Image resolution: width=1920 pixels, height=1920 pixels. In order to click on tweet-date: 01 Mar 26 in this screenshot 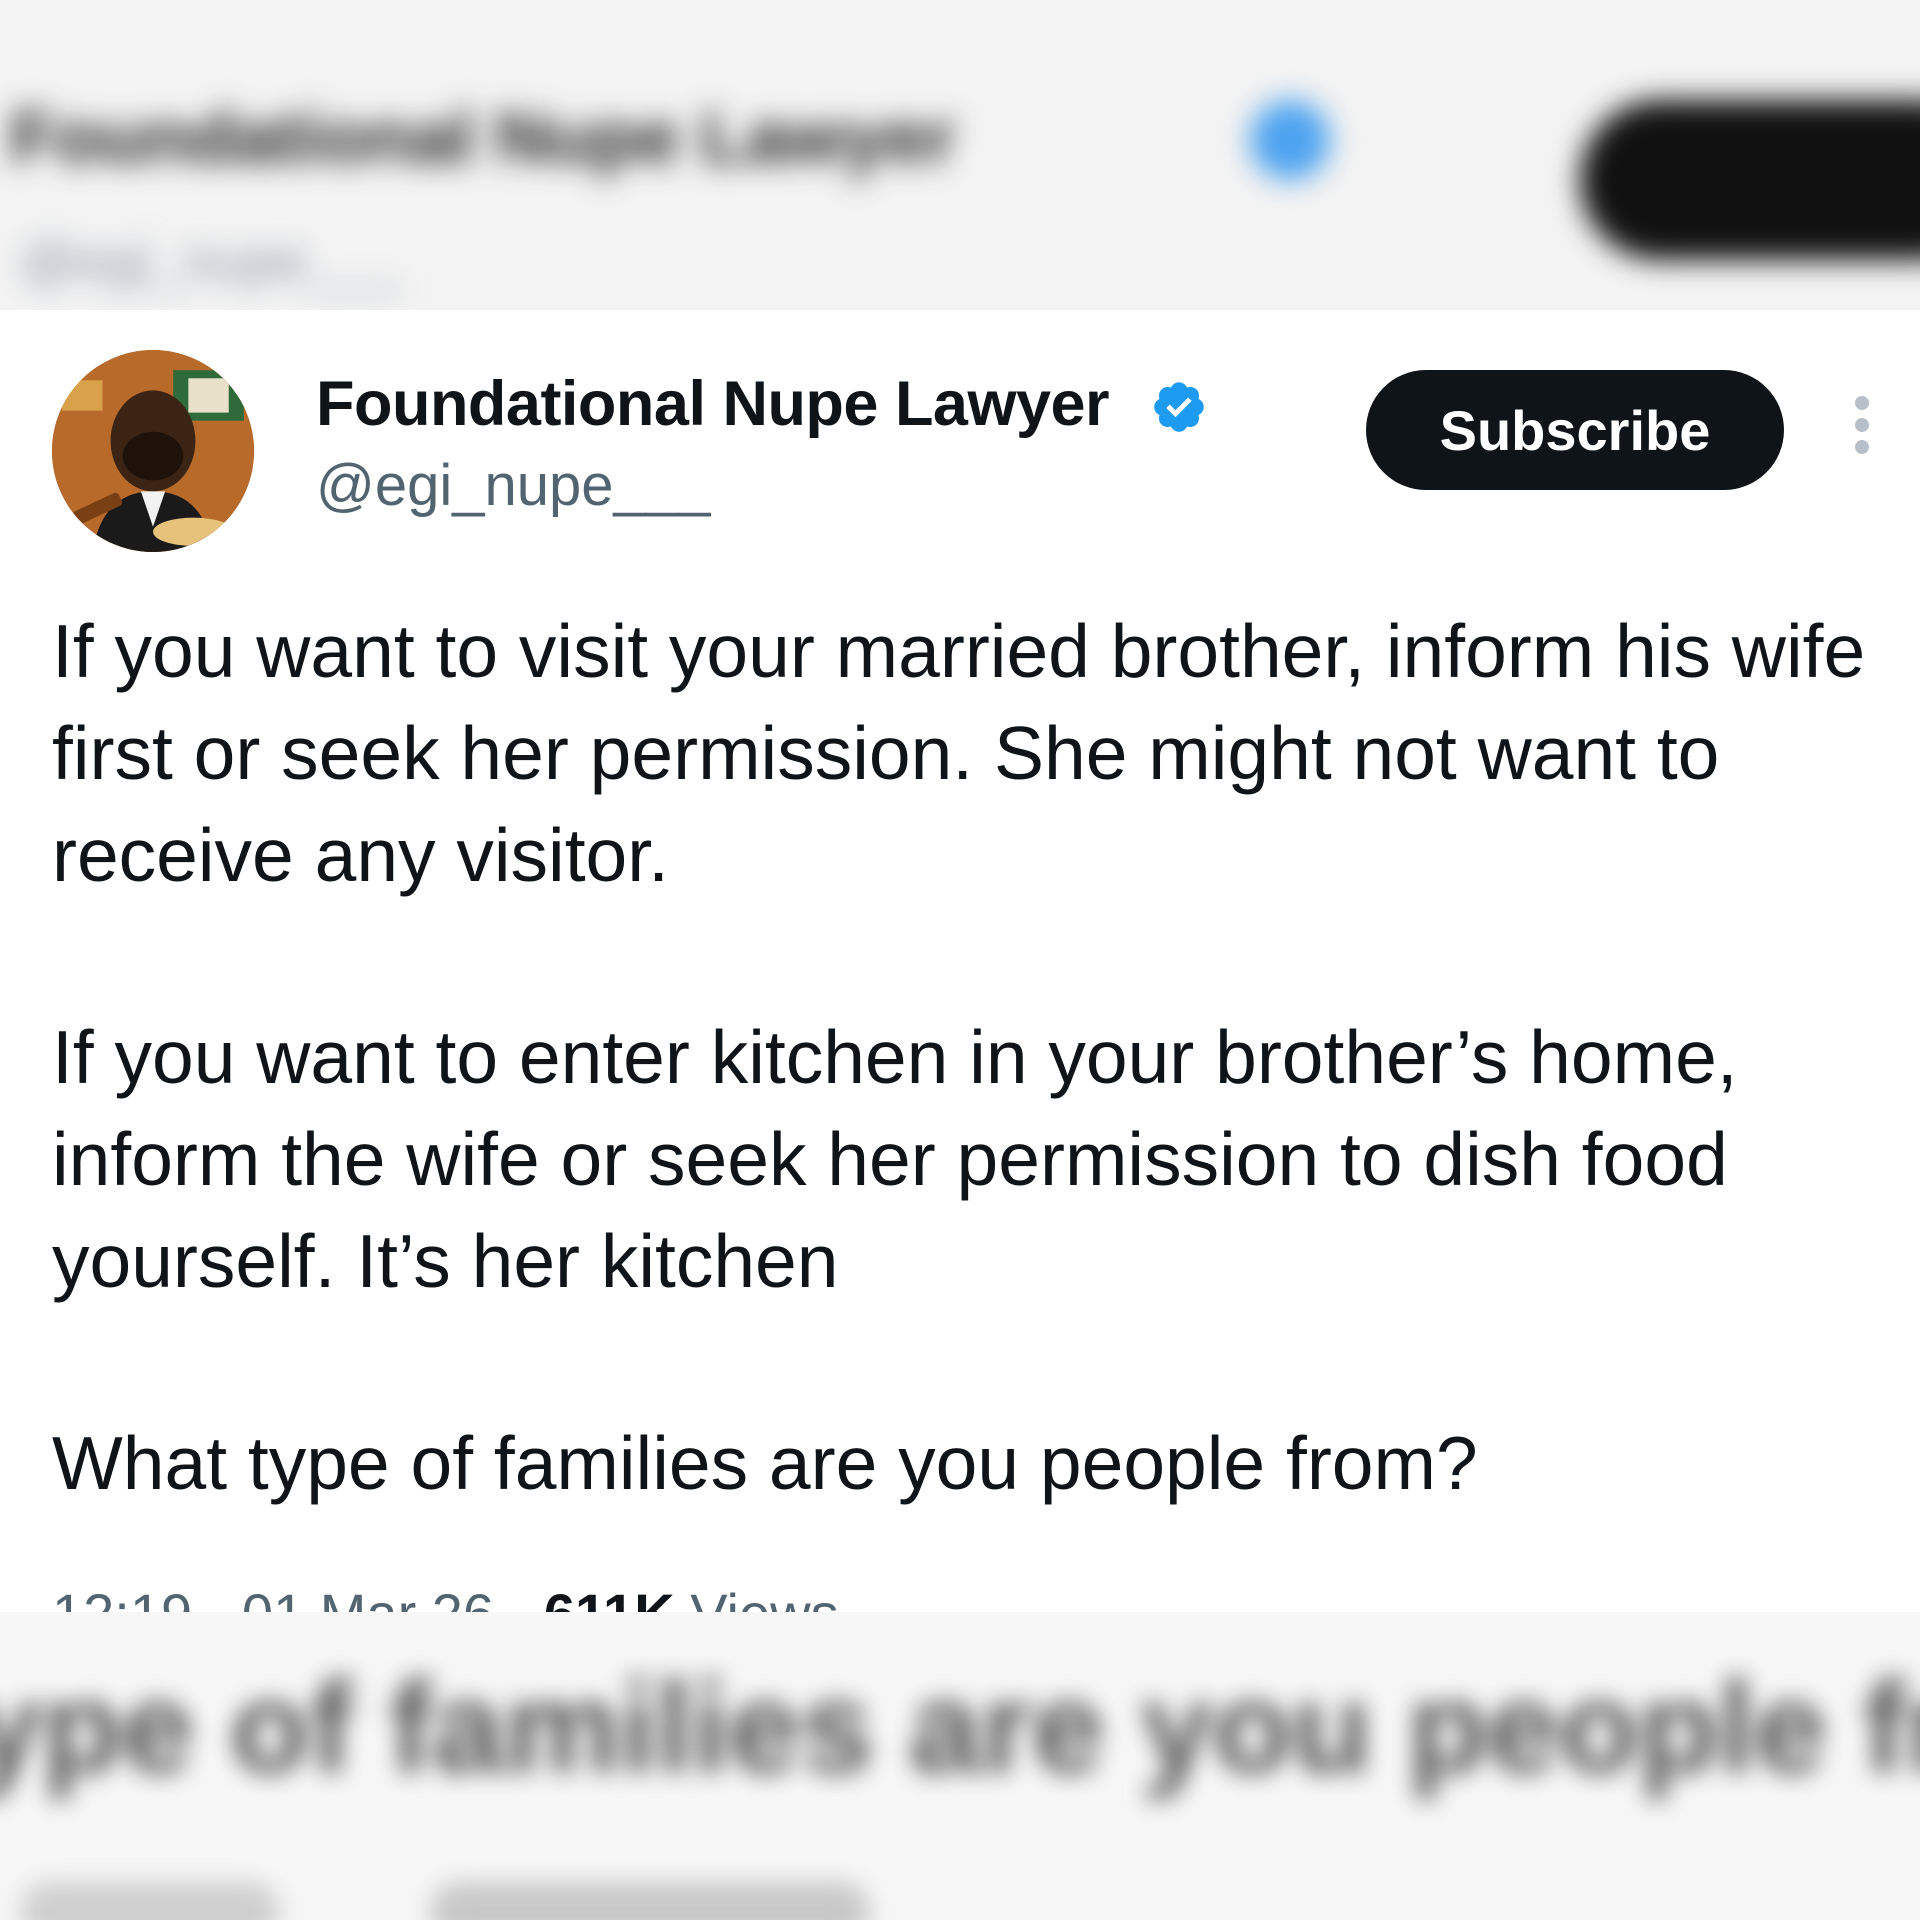, I will do `click(368, 1599)`.